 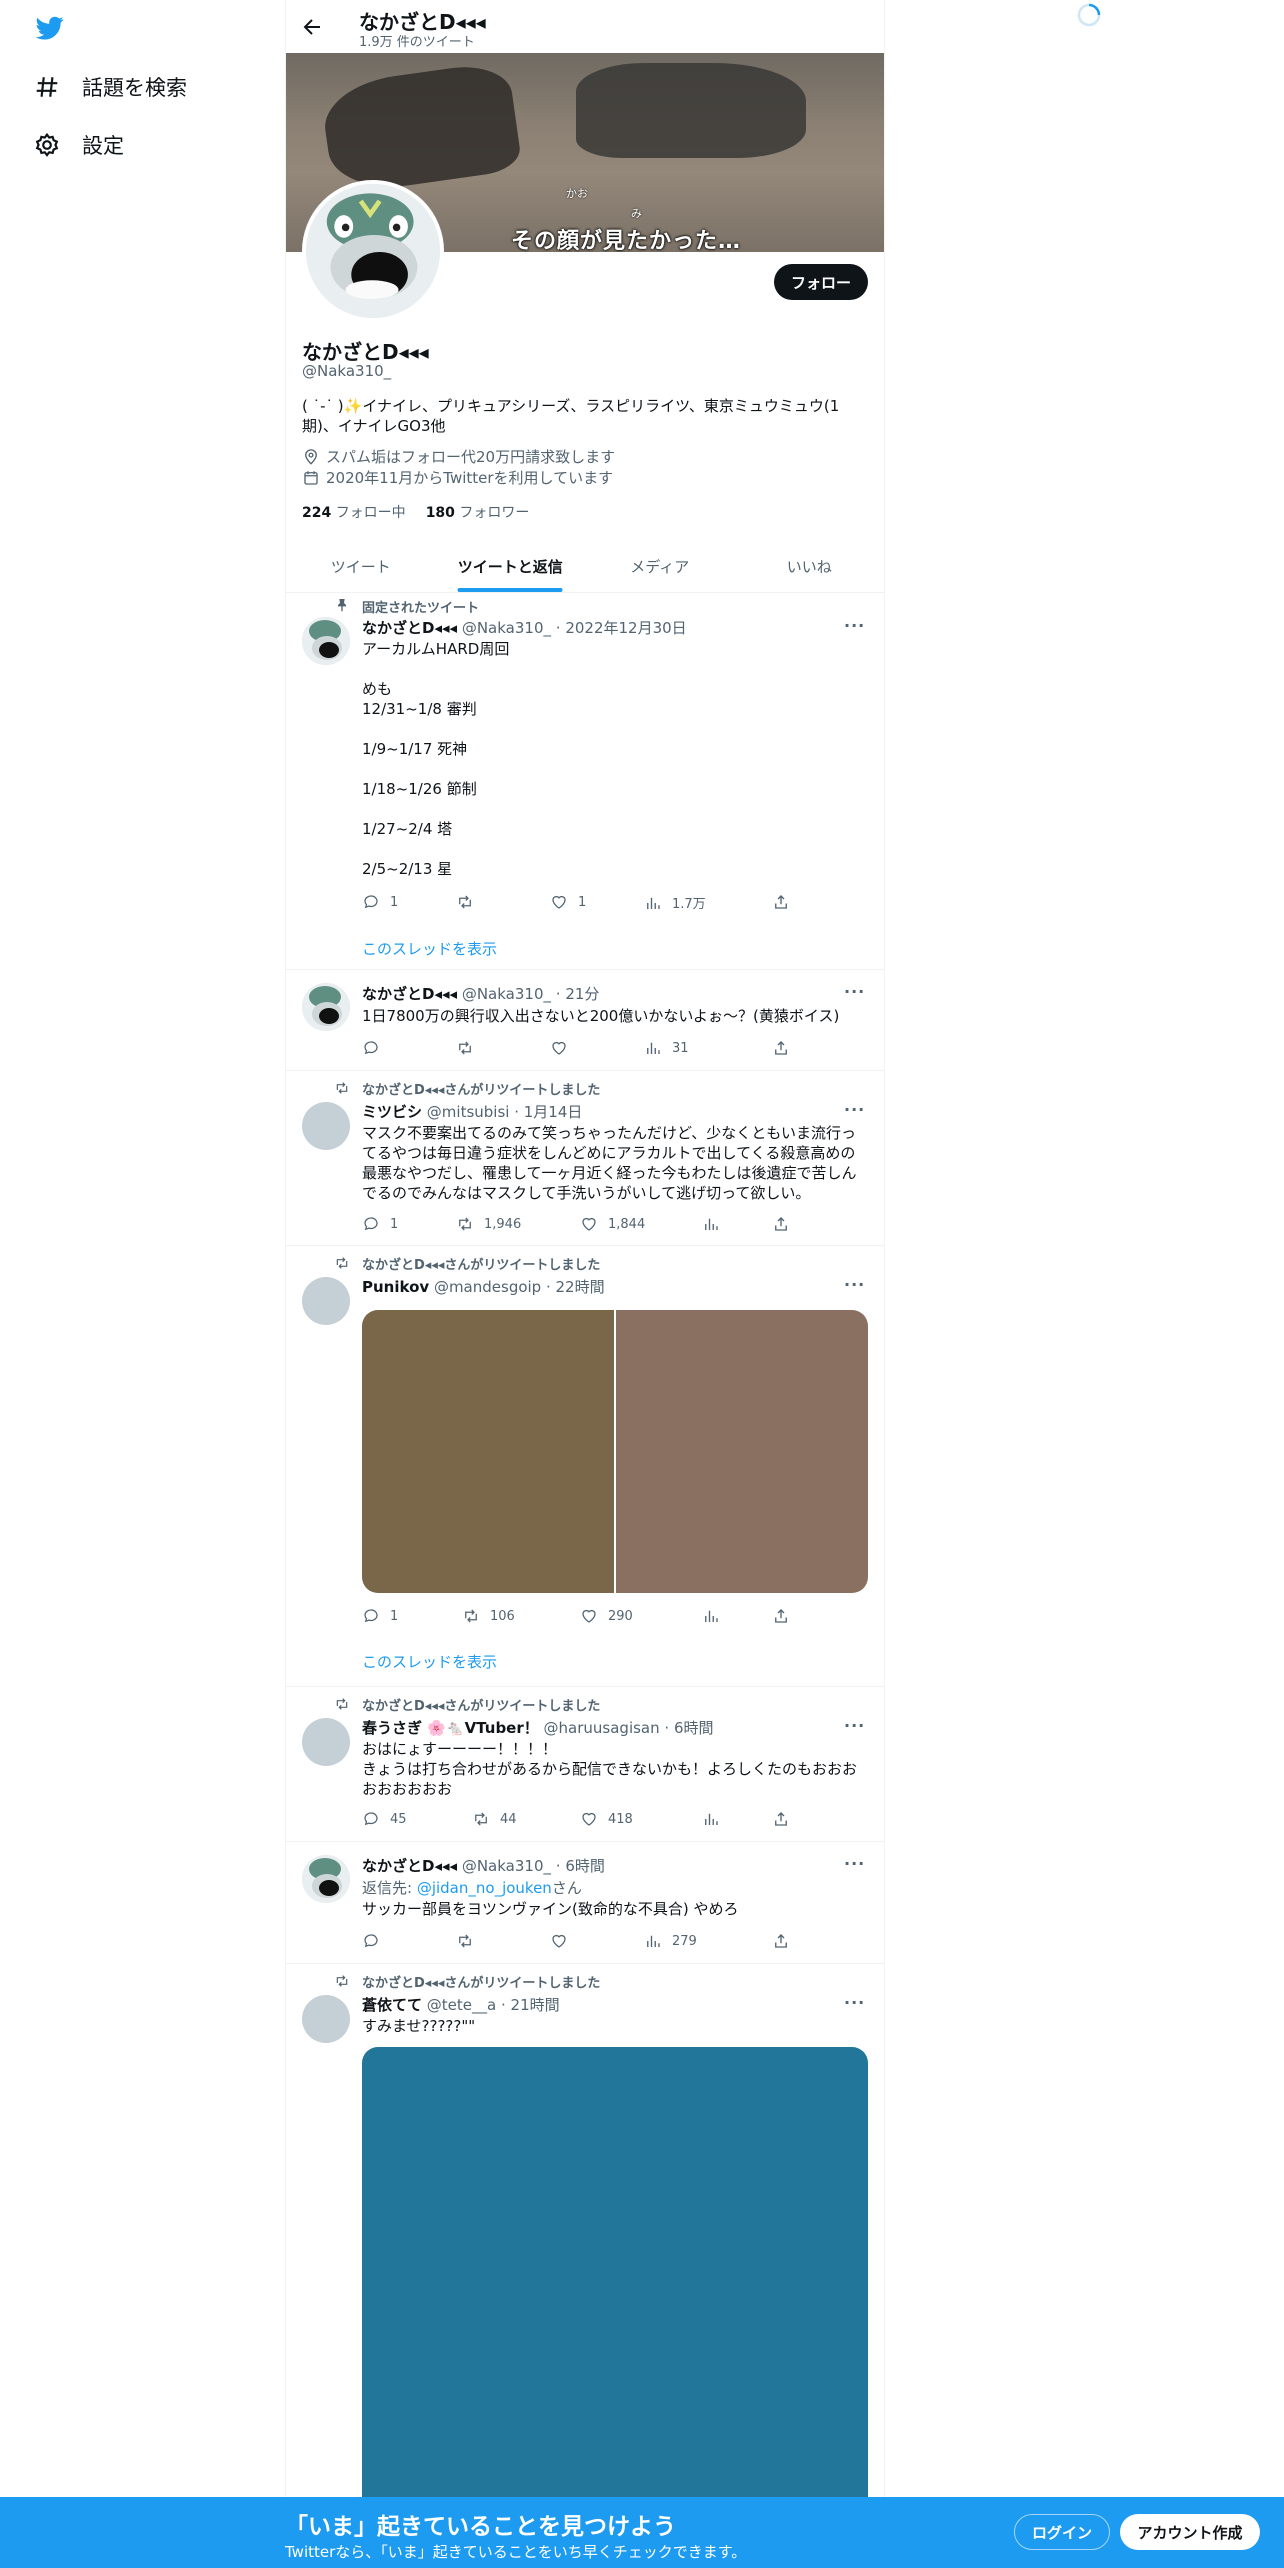 What do you see at coordinates (568, 902) in the screenshot?
I see `like-button: 1` at bounding box center [568, 902].